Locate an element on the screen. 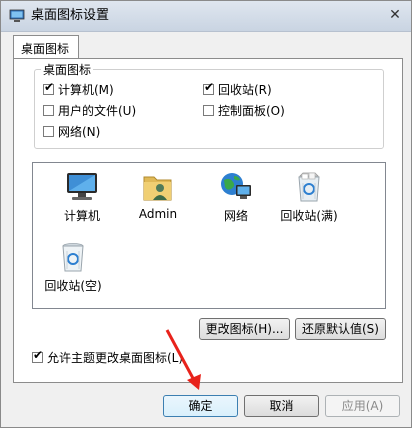 Image resolution: width=414 pixels, height=430 pixels. checkbox-user-files: 用户的文件(U) is located at coordinates (89, 110).